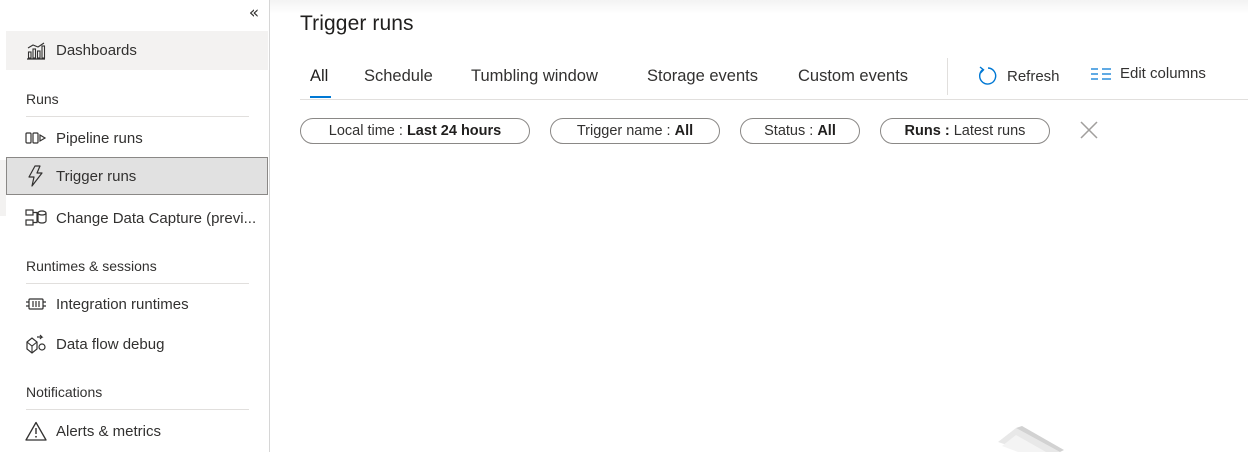 This screenshot has width=1248, height=452. Describe the element at coordinates (110, 344) in the screenshot. I see `sidebar-item-label: Data flow debug` at that location.